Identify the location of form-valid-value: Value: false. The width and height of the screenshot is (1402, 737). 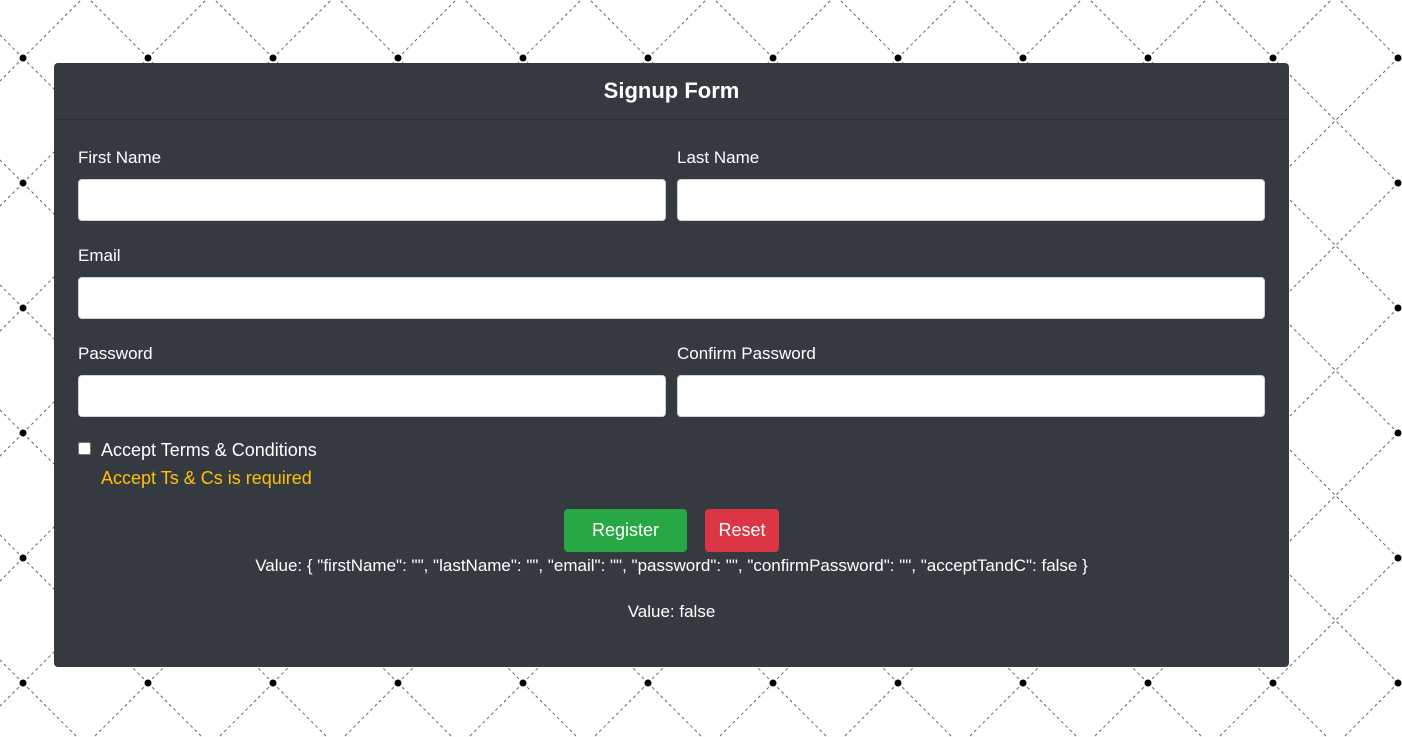
(671, 611).